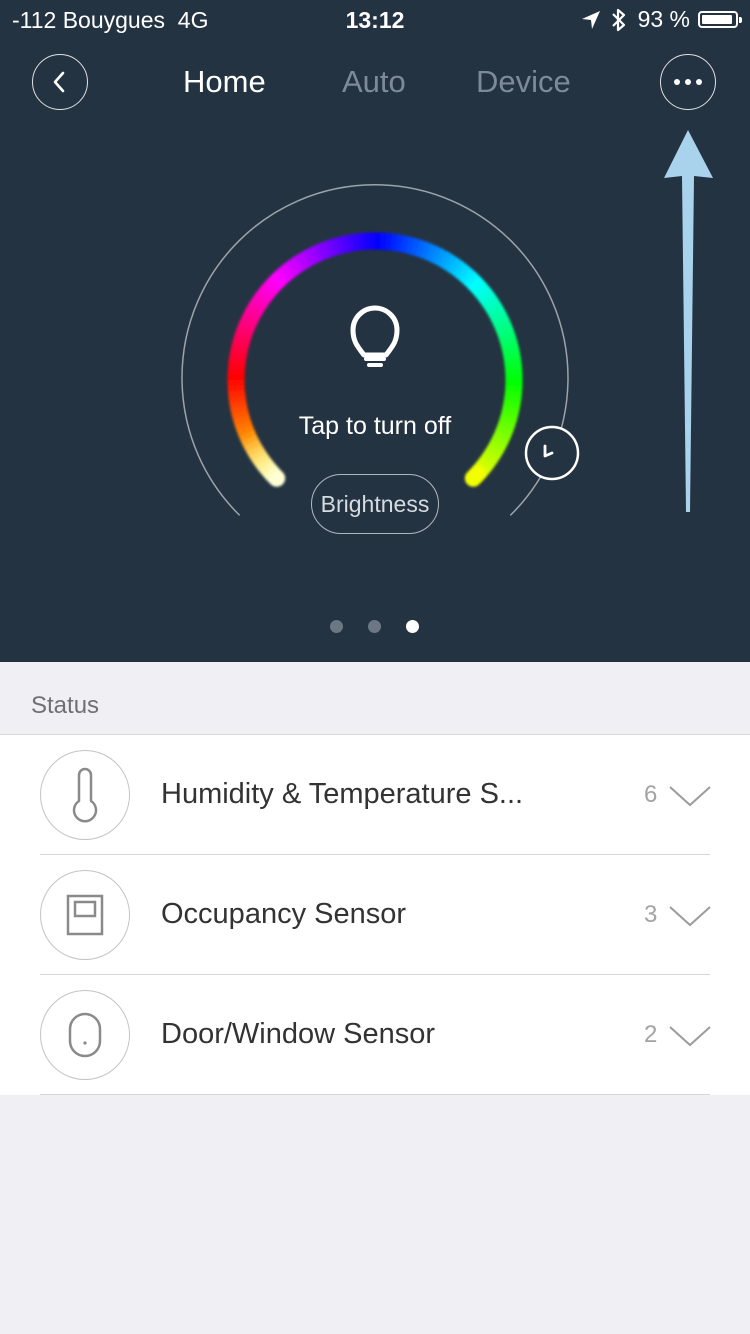 This screenshot has width=750, height=1334. I want to click on sensor-count: 2, so click(651, 1034).